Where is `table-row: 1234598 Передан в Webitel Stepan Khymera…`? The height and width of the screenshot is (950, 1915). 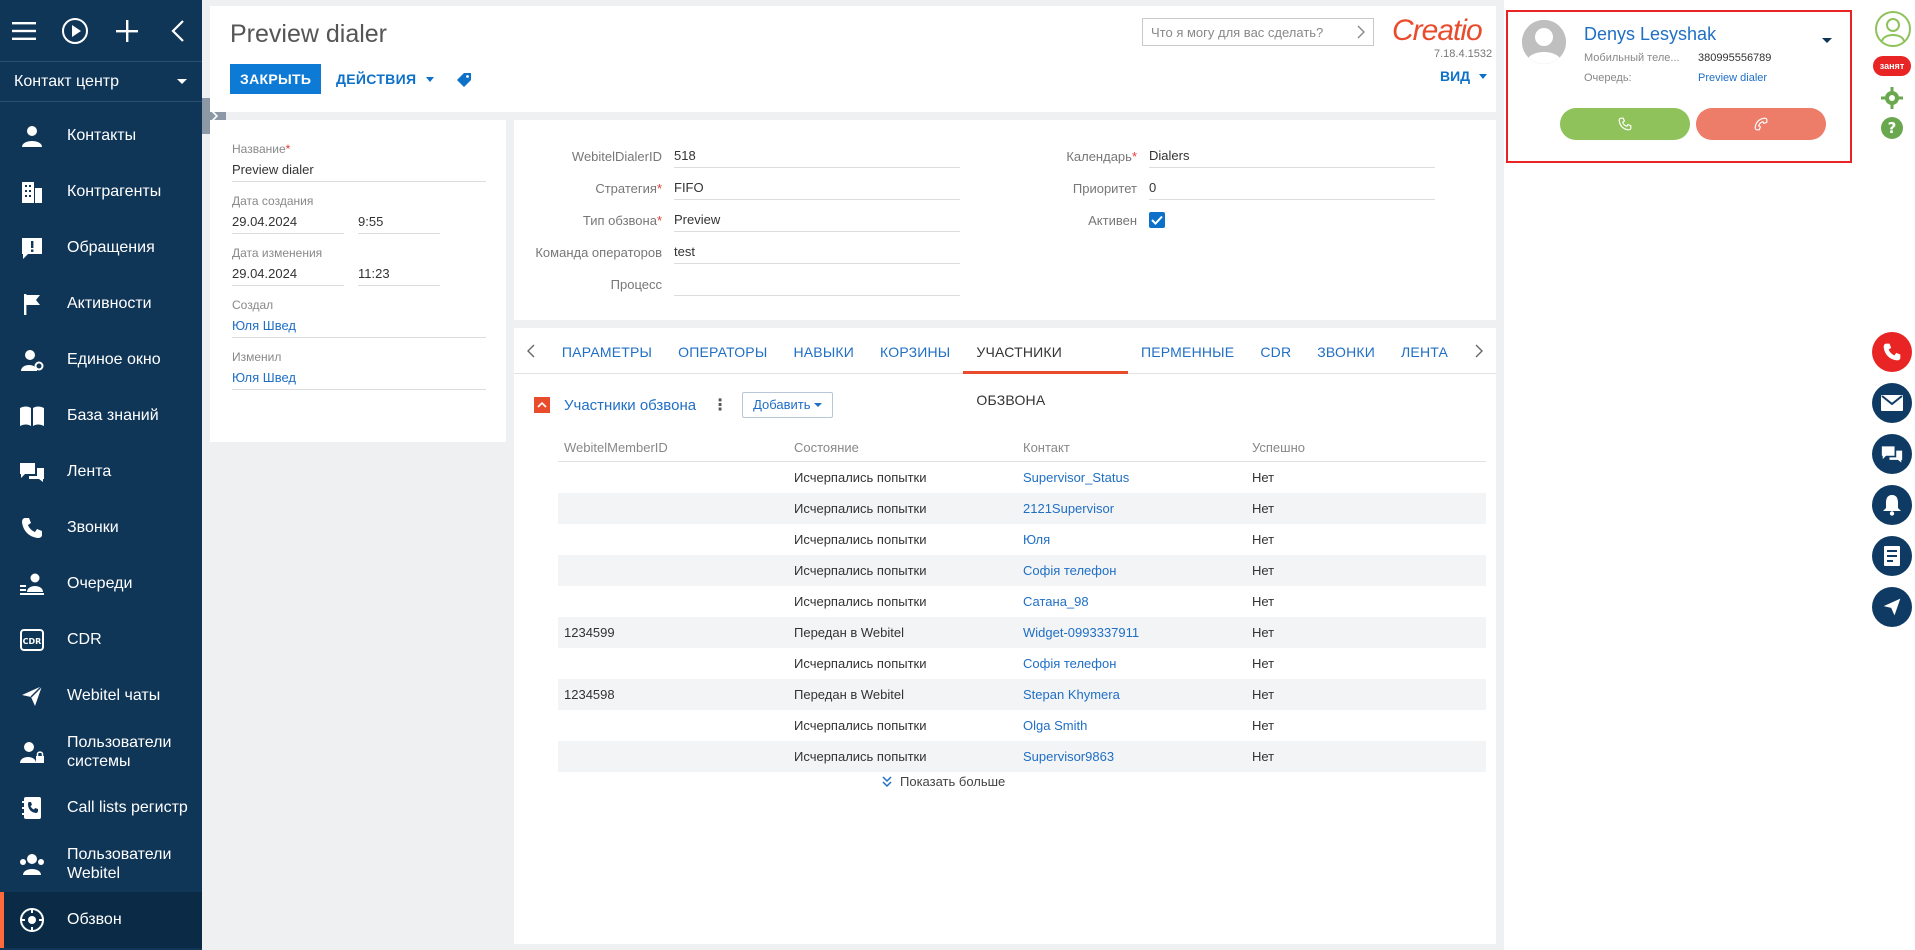
table-row: 1234598 Передан в Webitel Stepan Khymera… is located at coordinates (1022, 694).